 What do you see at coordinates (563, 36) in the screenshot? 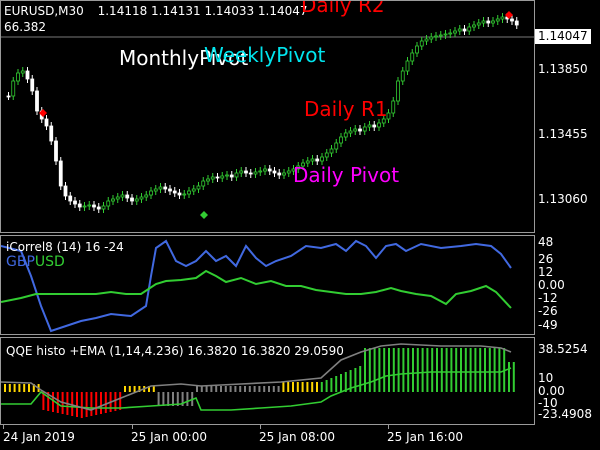
I see `current-price-tag: 1.14047` at bounding box center [563, 36].